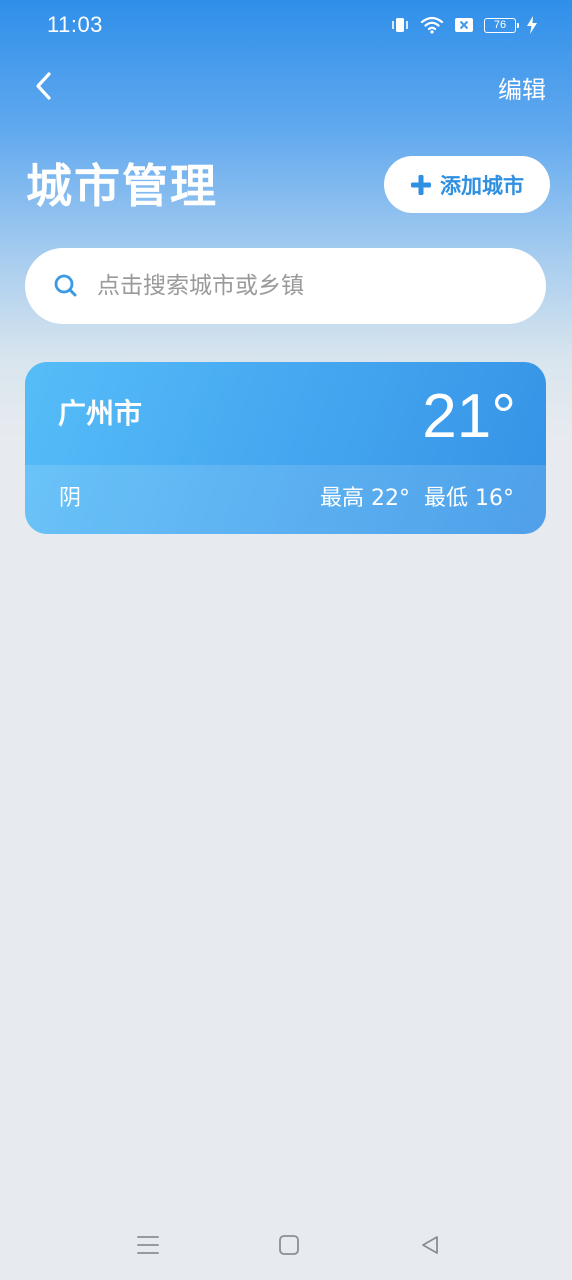 This screenshot has height=1280, width=572. Describe the element at coordinates (75, 24) in the screenshot. I see `status-time: 11:03` at that location.